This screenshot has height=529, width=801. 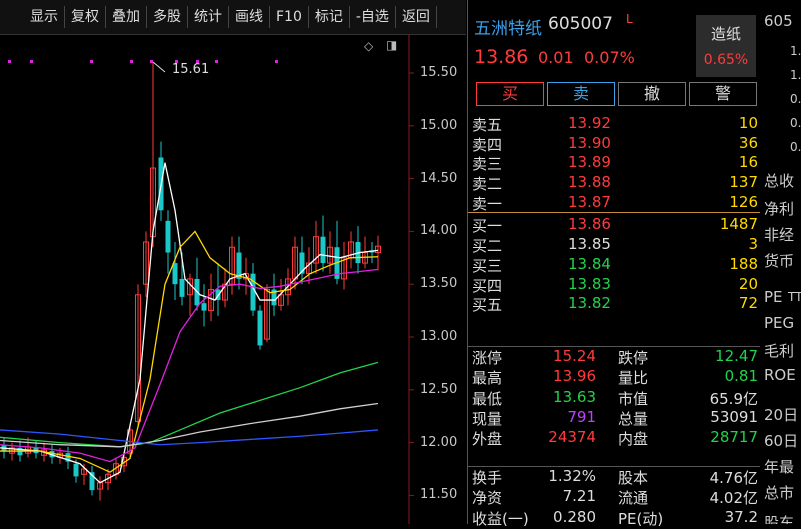 What do you see at coordinates (795, 147) in the screenshot?
I see `extra-small-value: 0.` at bounding box center [795, 147].